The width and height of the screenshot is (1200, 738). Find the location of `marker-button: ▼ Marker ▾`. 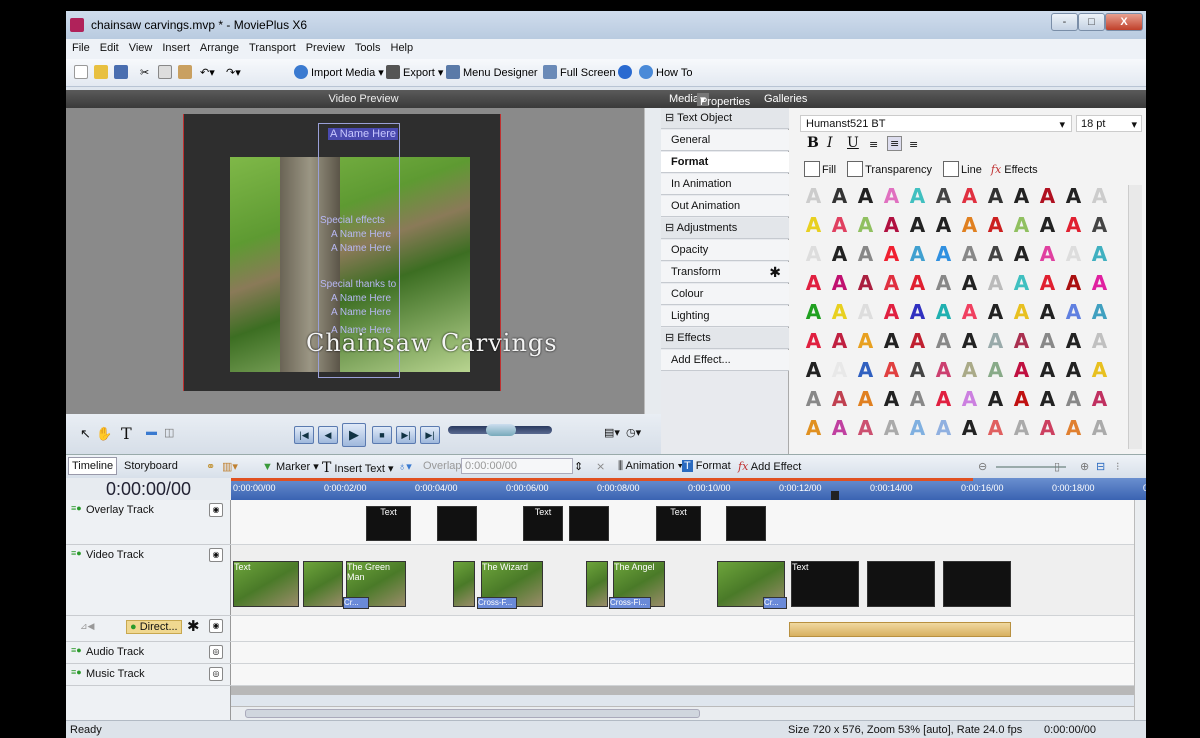

marker-button: ▼ Marker ▾ is located at coordinates (290, 466).